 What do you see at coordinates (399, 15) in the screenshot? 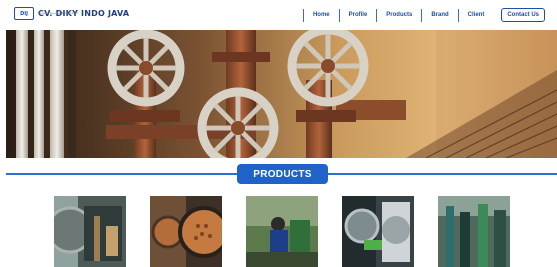
I see `nav-item-products: Products` at bounding box center [399, 15].